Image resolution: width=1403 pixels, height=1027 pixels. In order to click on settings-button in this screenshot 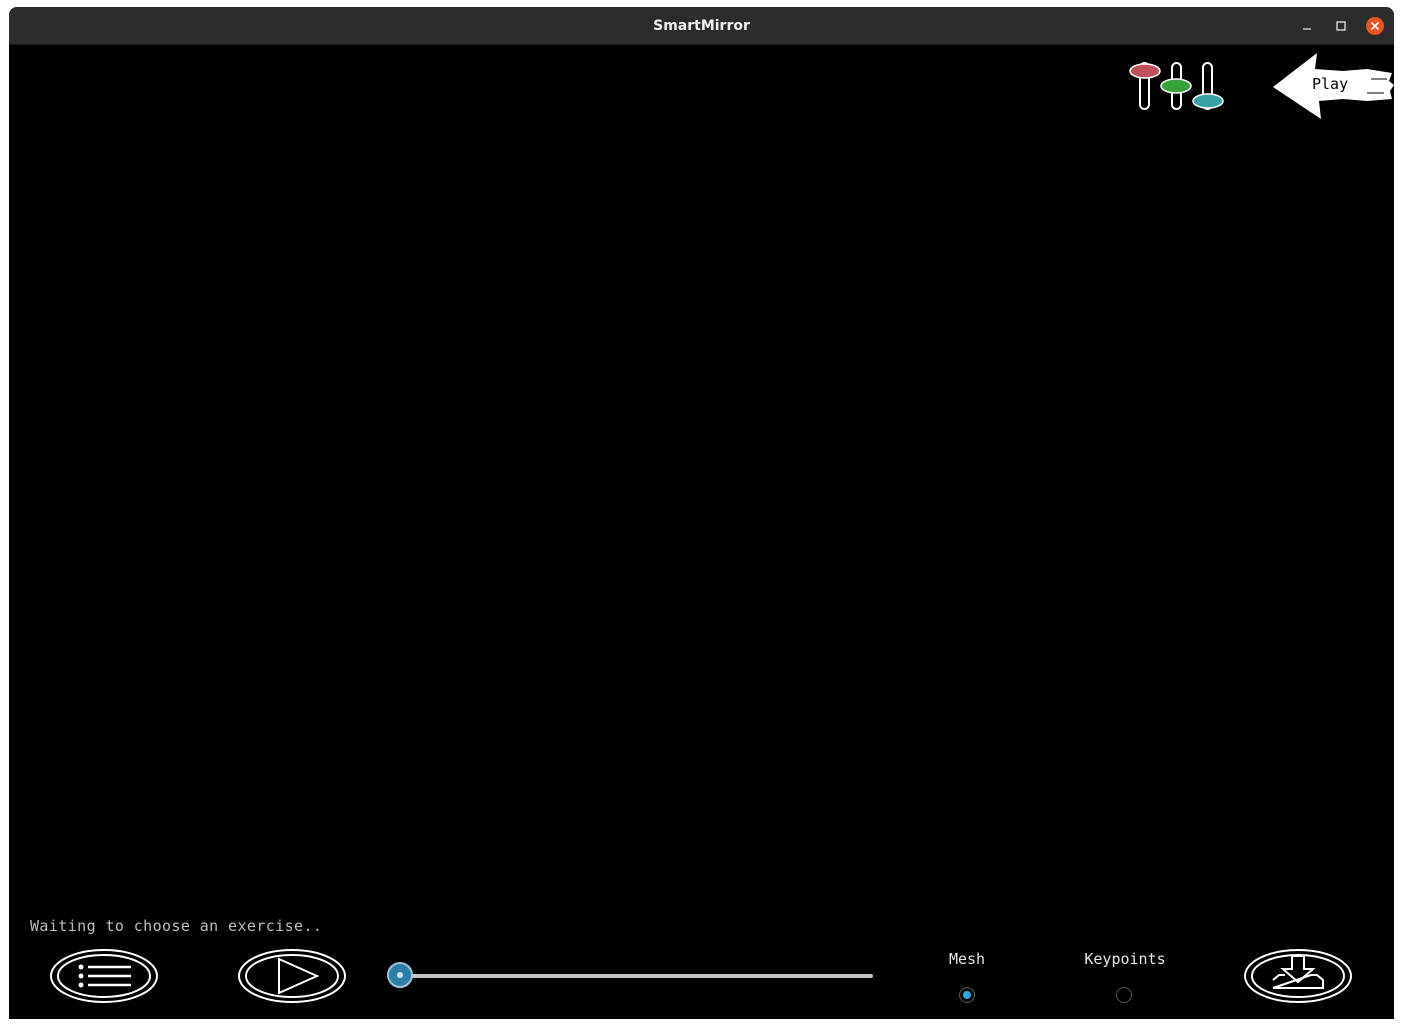, I will do `click(1178, 85)`.